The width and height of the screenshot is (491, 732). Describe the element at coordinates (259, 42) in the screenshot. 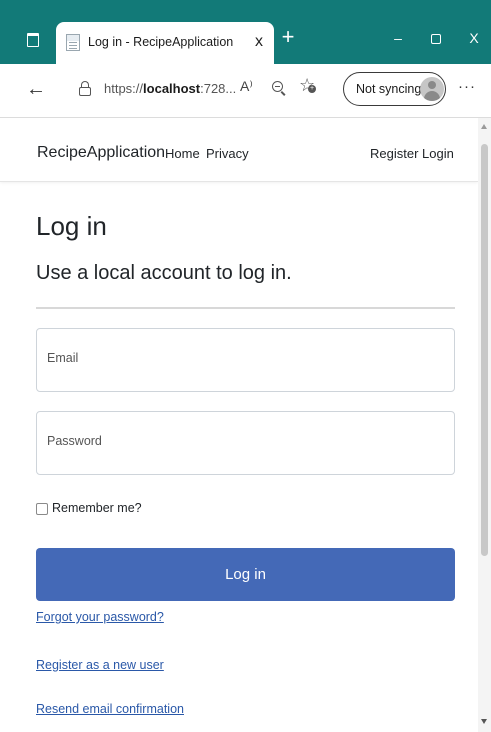

I see `tab-close-button: x` at that location.